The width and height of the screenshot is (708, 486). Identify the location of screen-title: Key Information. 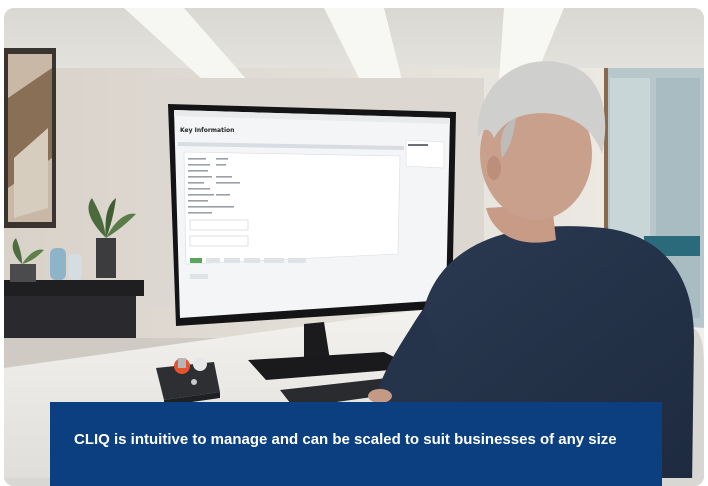
(207, 130).